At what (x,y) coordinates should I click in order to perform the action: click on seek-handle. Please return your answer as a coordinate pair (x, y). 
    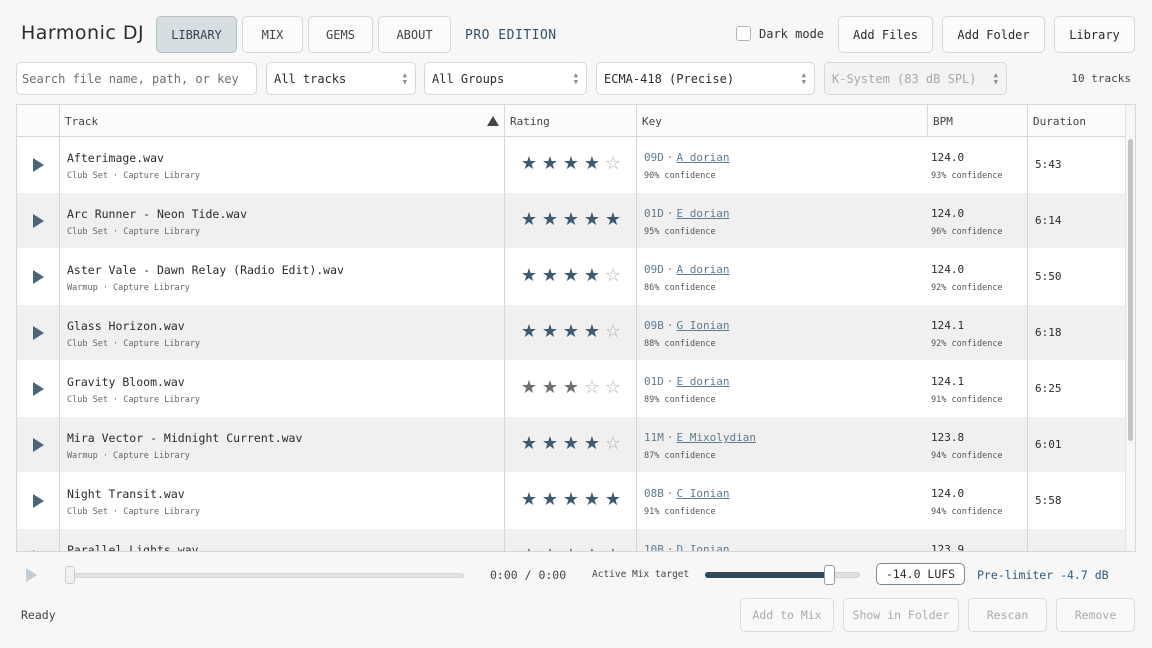
    Looking at the image, I should click on (70, 575).